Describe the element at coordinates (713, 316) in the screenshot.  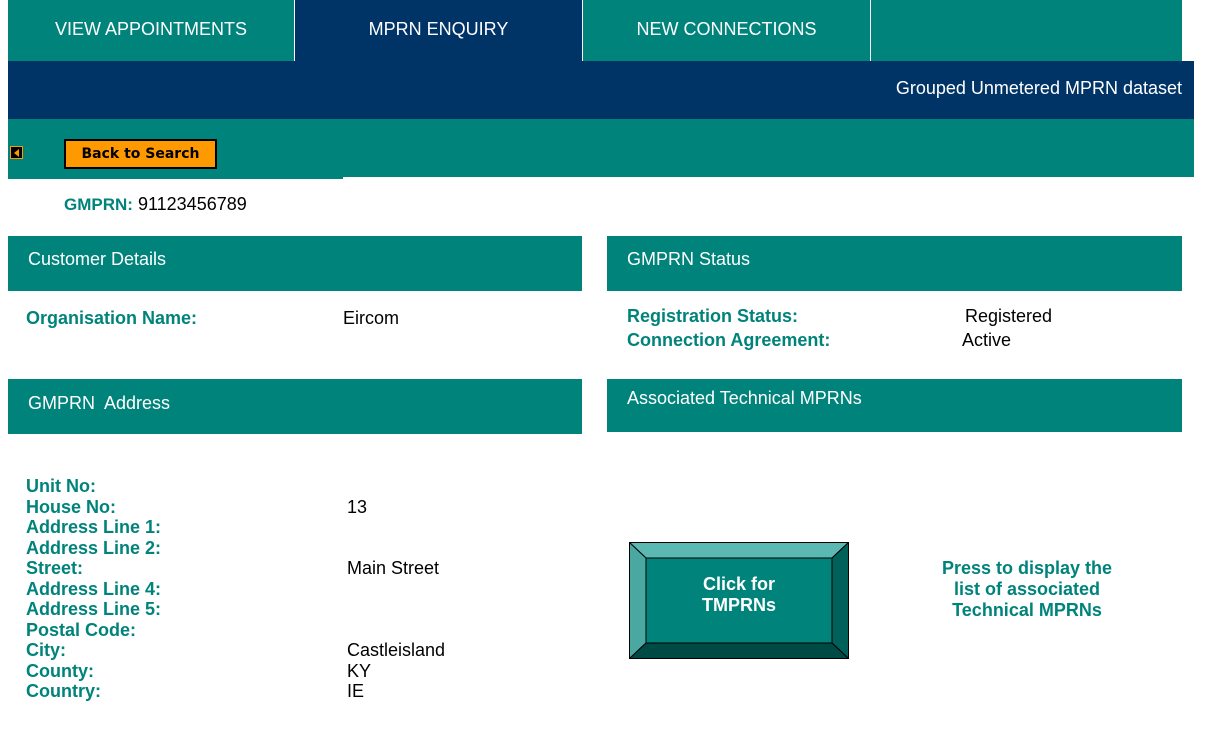
I see `registration-status-label: Registration Status:` at that location.